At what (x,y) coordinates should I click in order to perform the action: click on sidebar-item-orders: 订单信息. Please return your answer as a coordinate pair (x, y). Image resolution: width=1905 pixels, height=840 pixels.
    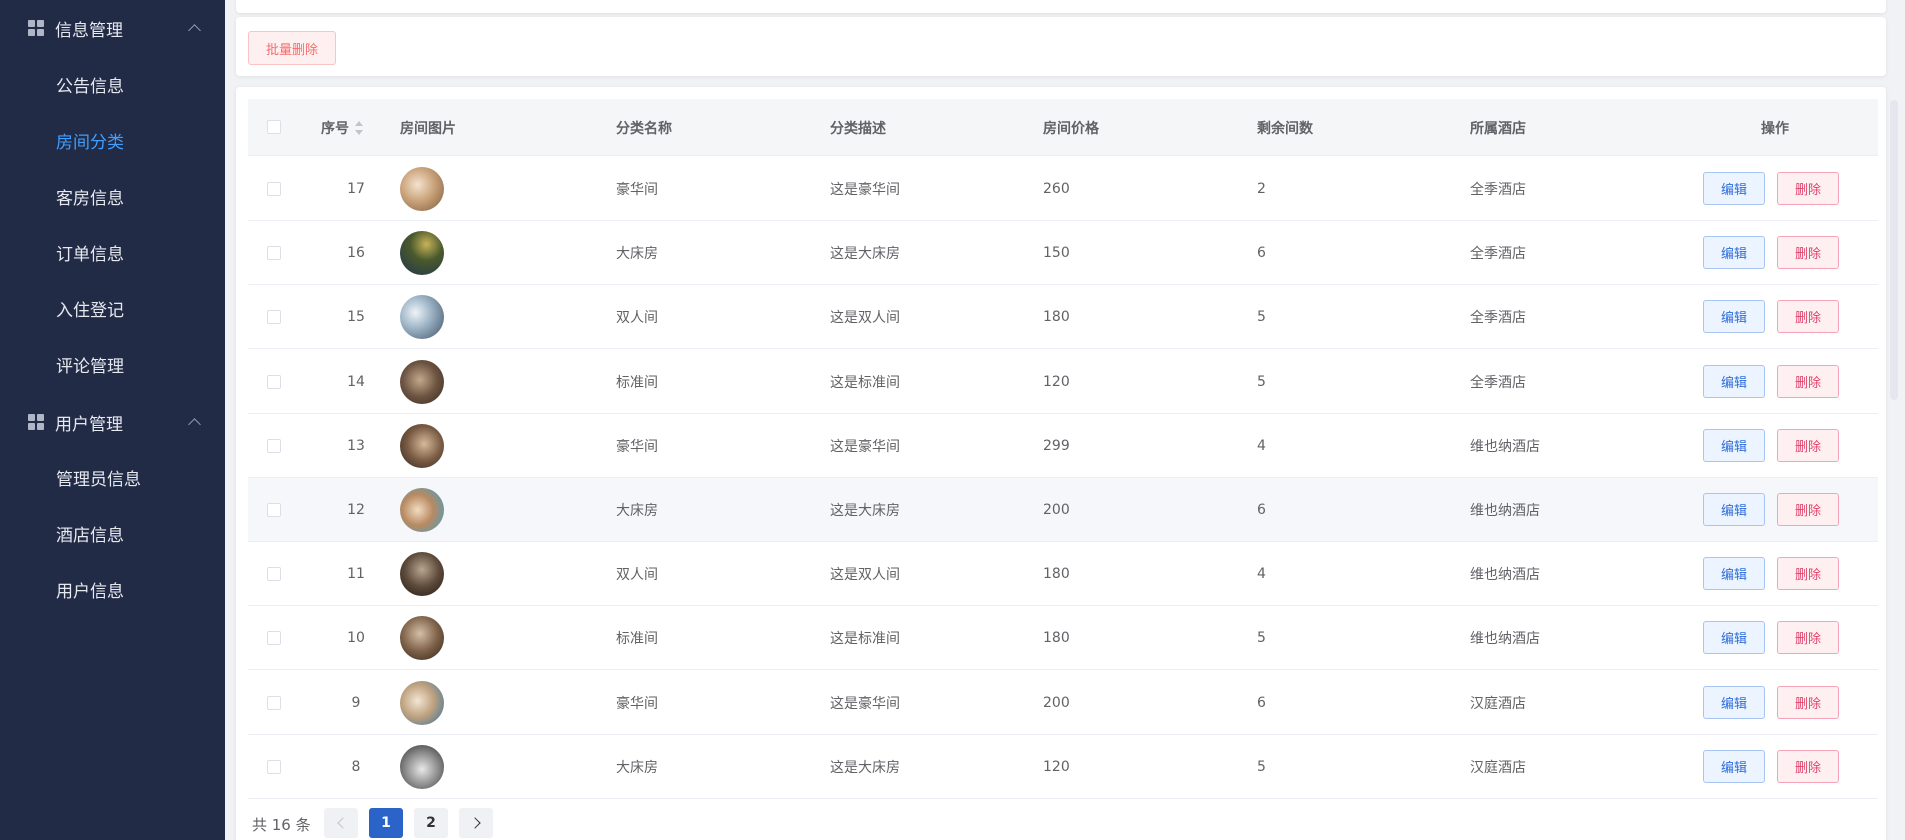
    Looking at the image, I should click on (90, 252).